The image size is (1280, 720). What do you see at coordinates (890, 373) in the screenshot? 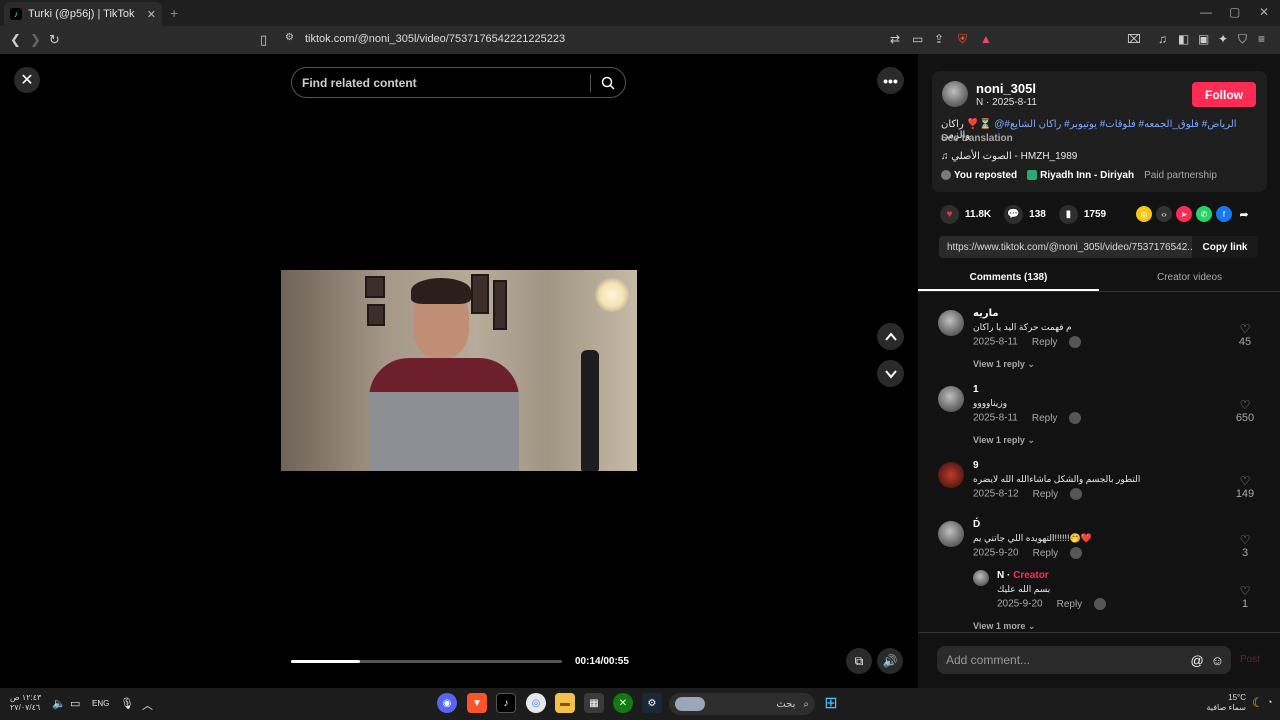
I see `next-video-button` at bounding box center [890, 373].